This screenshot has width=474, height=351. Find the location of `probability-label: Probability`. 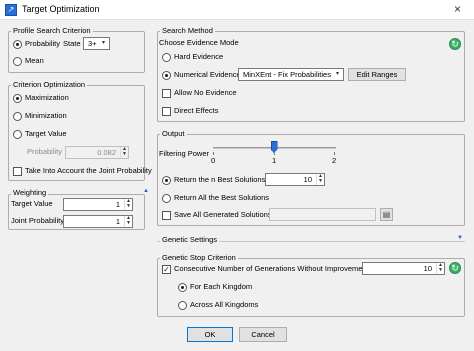

probability-label: Probability is located at coordinates (43, 43).